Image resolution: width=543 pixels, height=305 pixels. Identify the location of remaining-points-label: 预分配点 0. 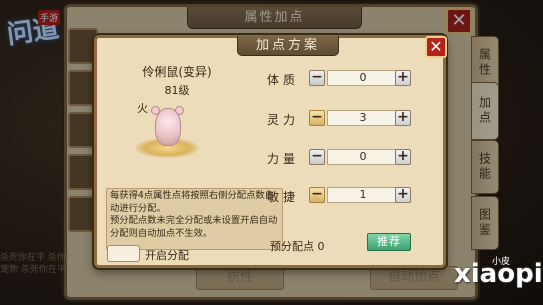
(297, 246).